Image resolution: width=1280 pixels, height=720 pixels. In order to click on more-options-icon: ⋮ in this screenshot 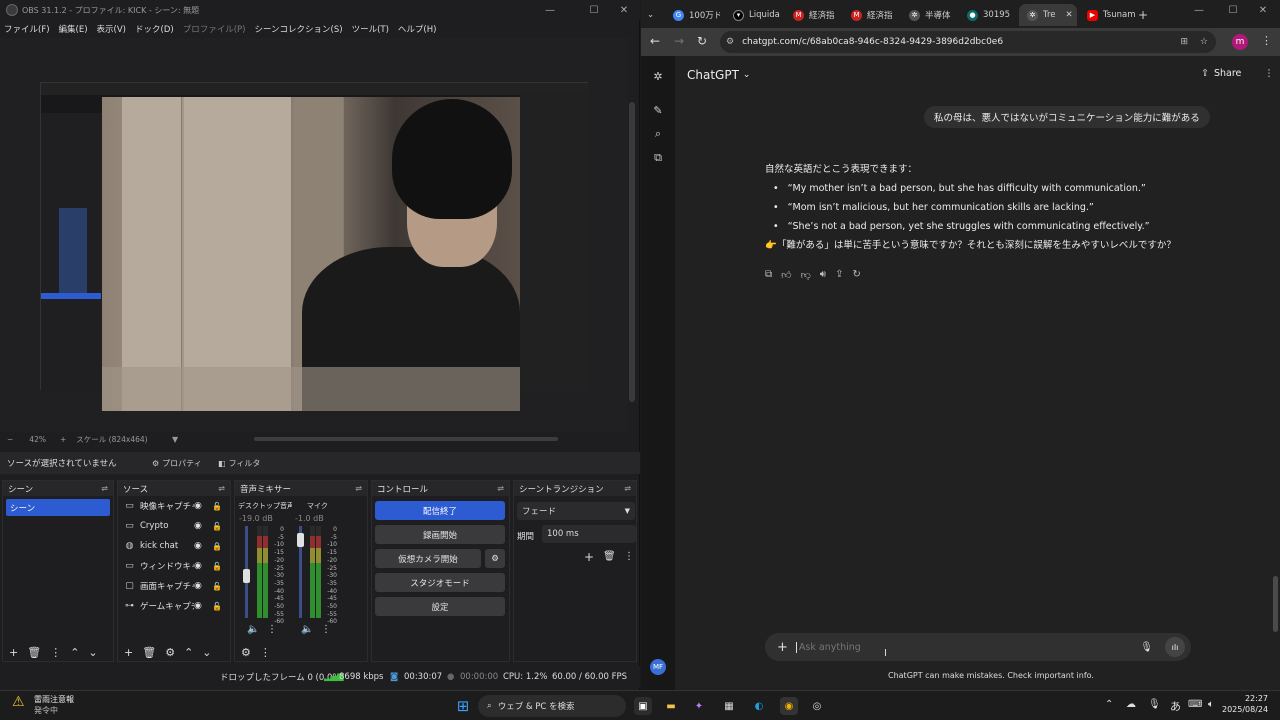, I will do `click(1269, 73)`.